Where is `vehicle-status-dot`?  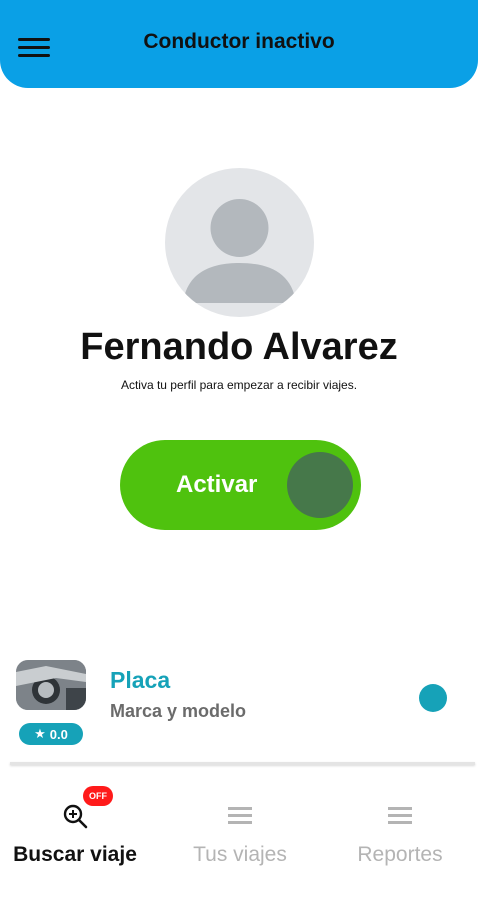
vehicle-status-dot is located at coordinates (433, 698).